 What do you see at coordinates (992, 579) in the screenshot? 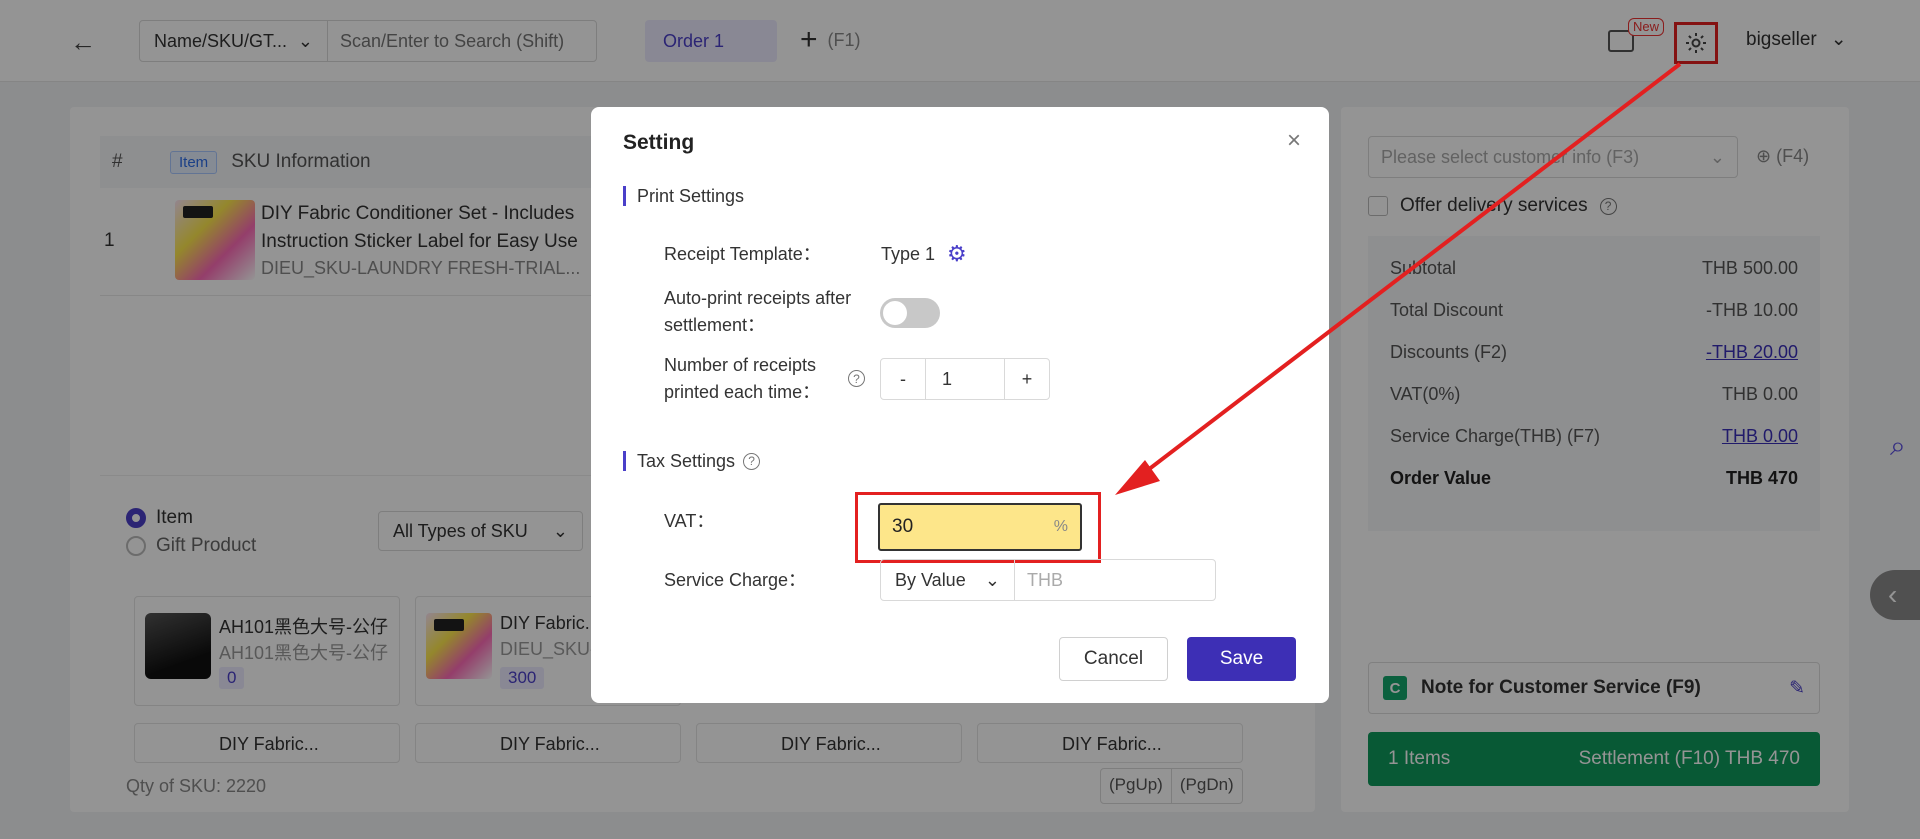
I see `chevron-down-icon: ⌄` at bounding box center [992, 579].